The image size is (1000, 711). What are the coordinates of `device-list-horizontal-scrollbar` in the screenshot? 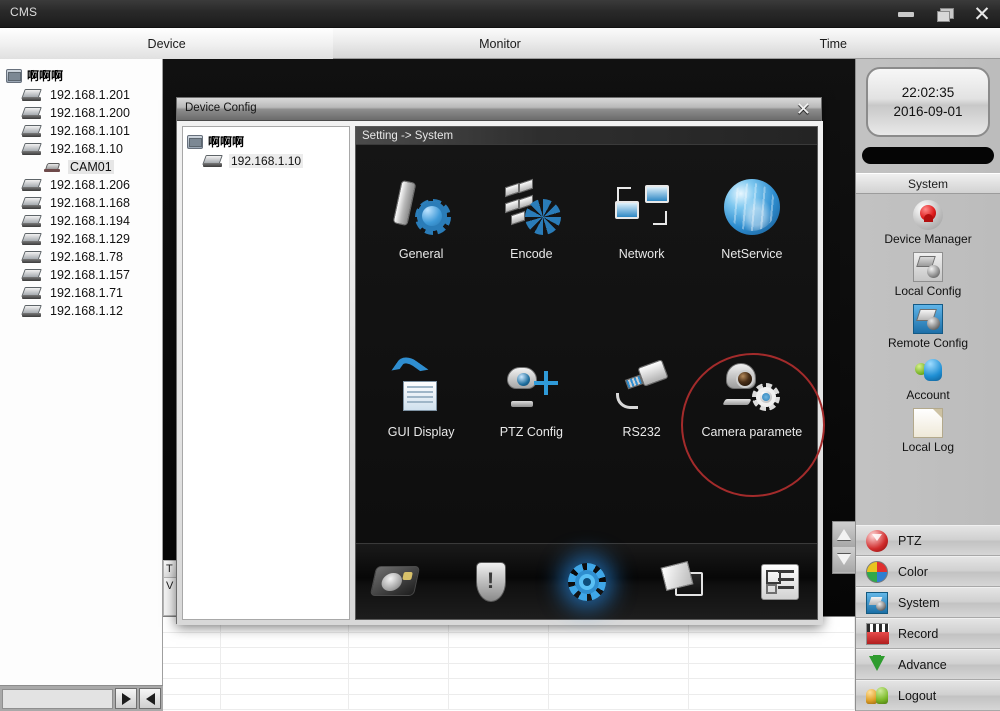 It's located at (81, 698).